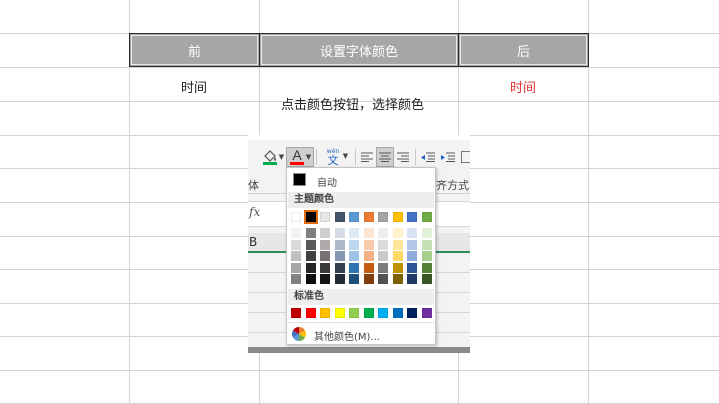 This screenshot has width=719, height=404. I want to click on increase-indent-button, so click(448, 157).